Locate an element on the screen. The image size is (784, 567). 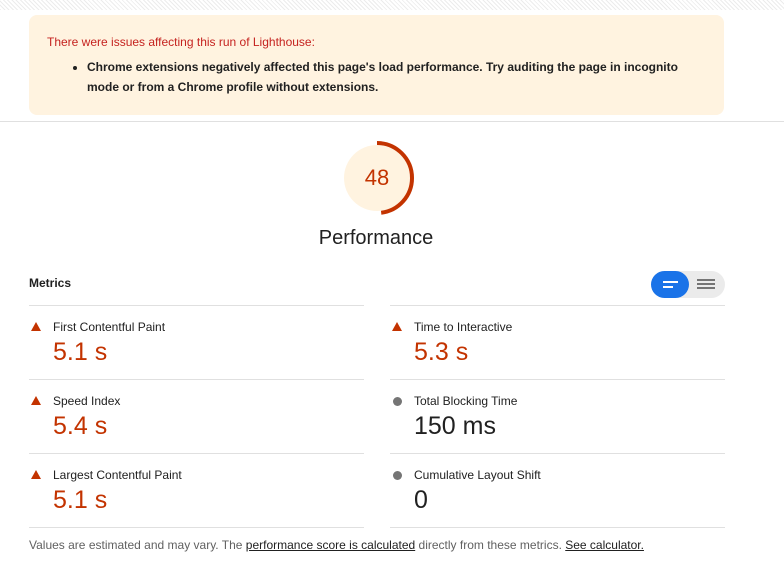
footnote-middle: directly from these metrics. is located at coordinates (490, 545).